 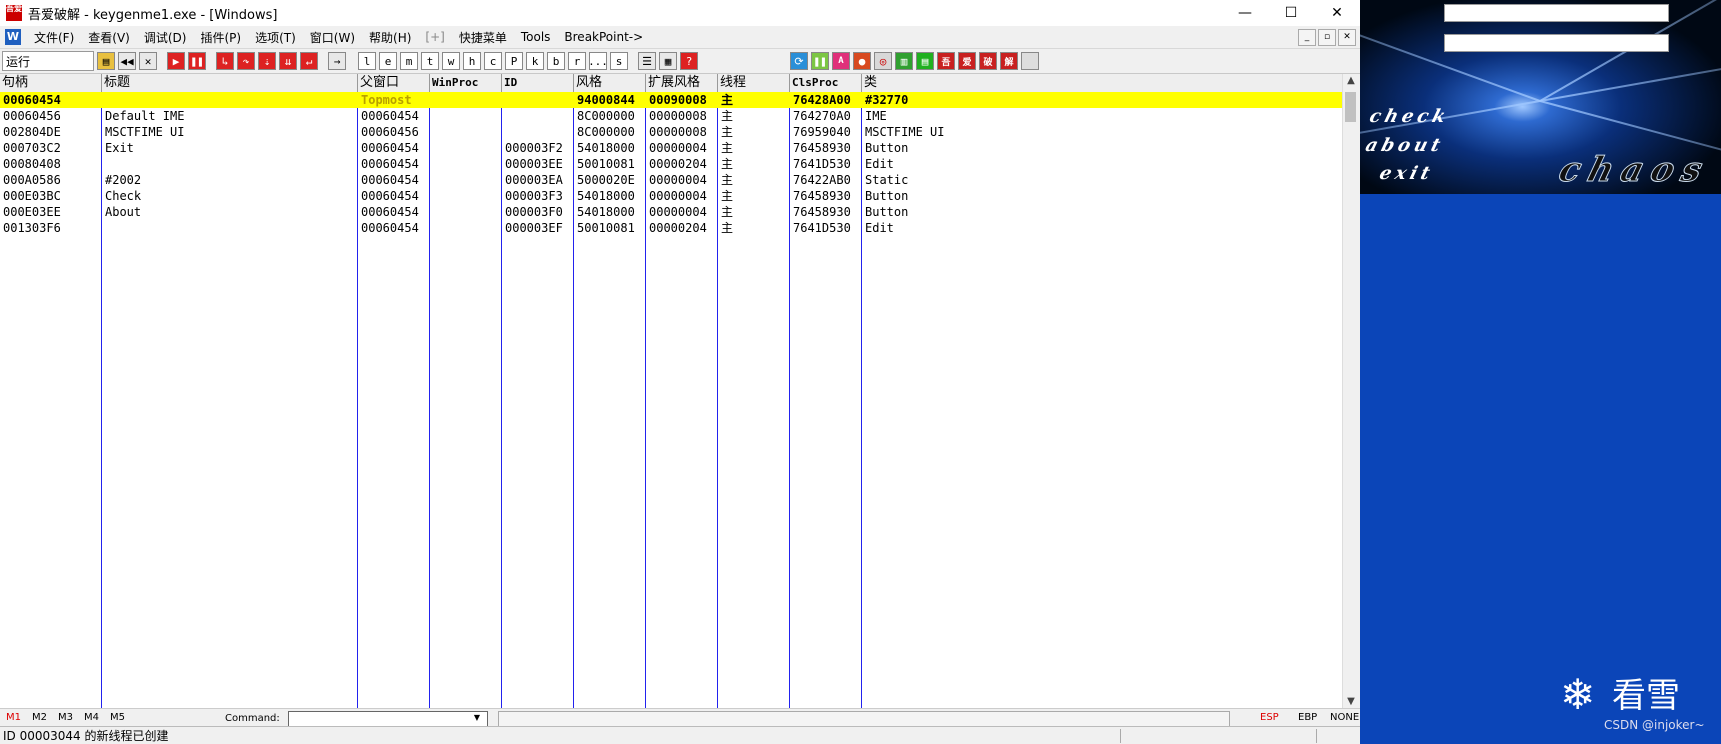 I want to click on tb-breakpoints-button: b, so click(x=556, y=61).